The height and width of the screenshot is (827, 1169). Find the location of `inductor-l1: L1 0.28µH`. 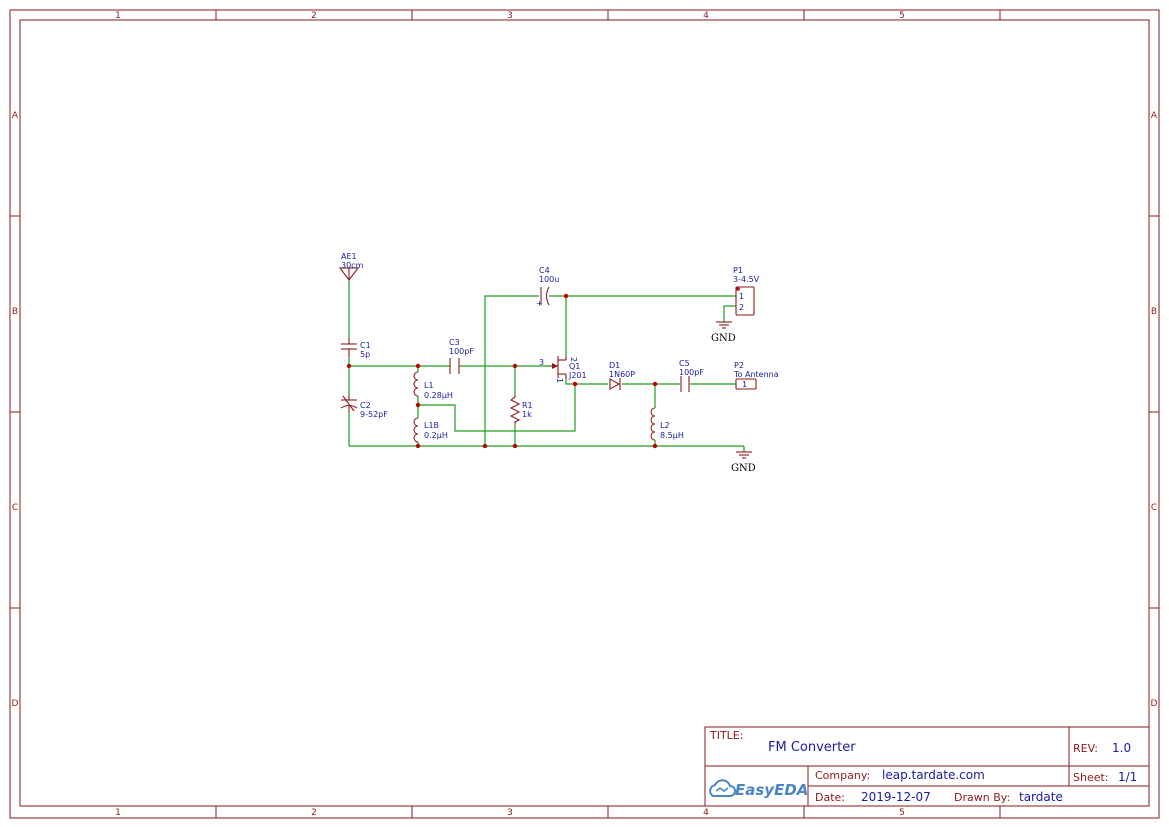

inductor-l1: L1 0.28µH is located at coordinates (433, 385).